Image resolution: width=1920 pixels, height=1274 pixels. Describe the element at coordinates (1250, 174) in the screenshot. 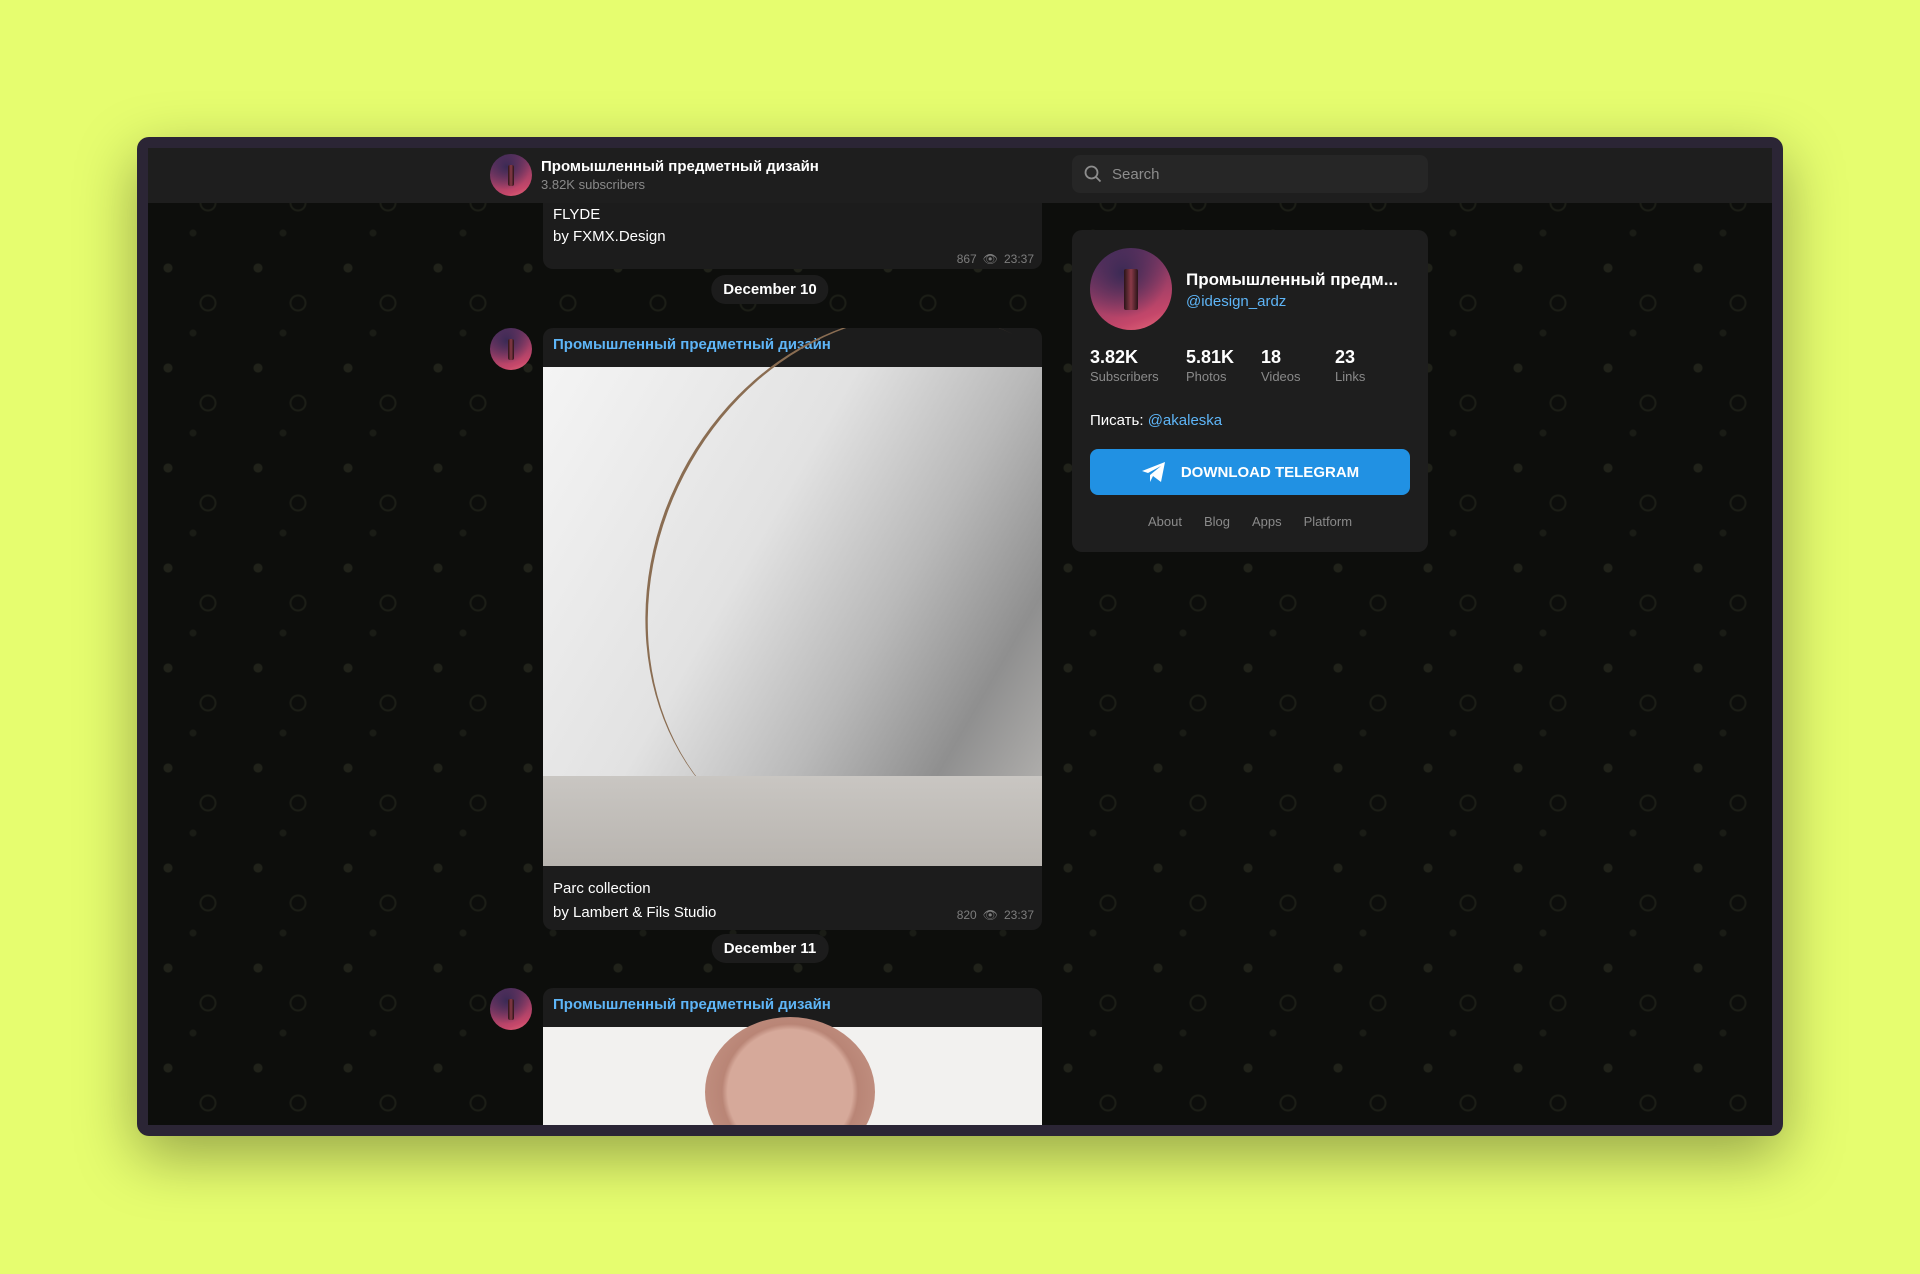

I see `search-input: Search` at that location.